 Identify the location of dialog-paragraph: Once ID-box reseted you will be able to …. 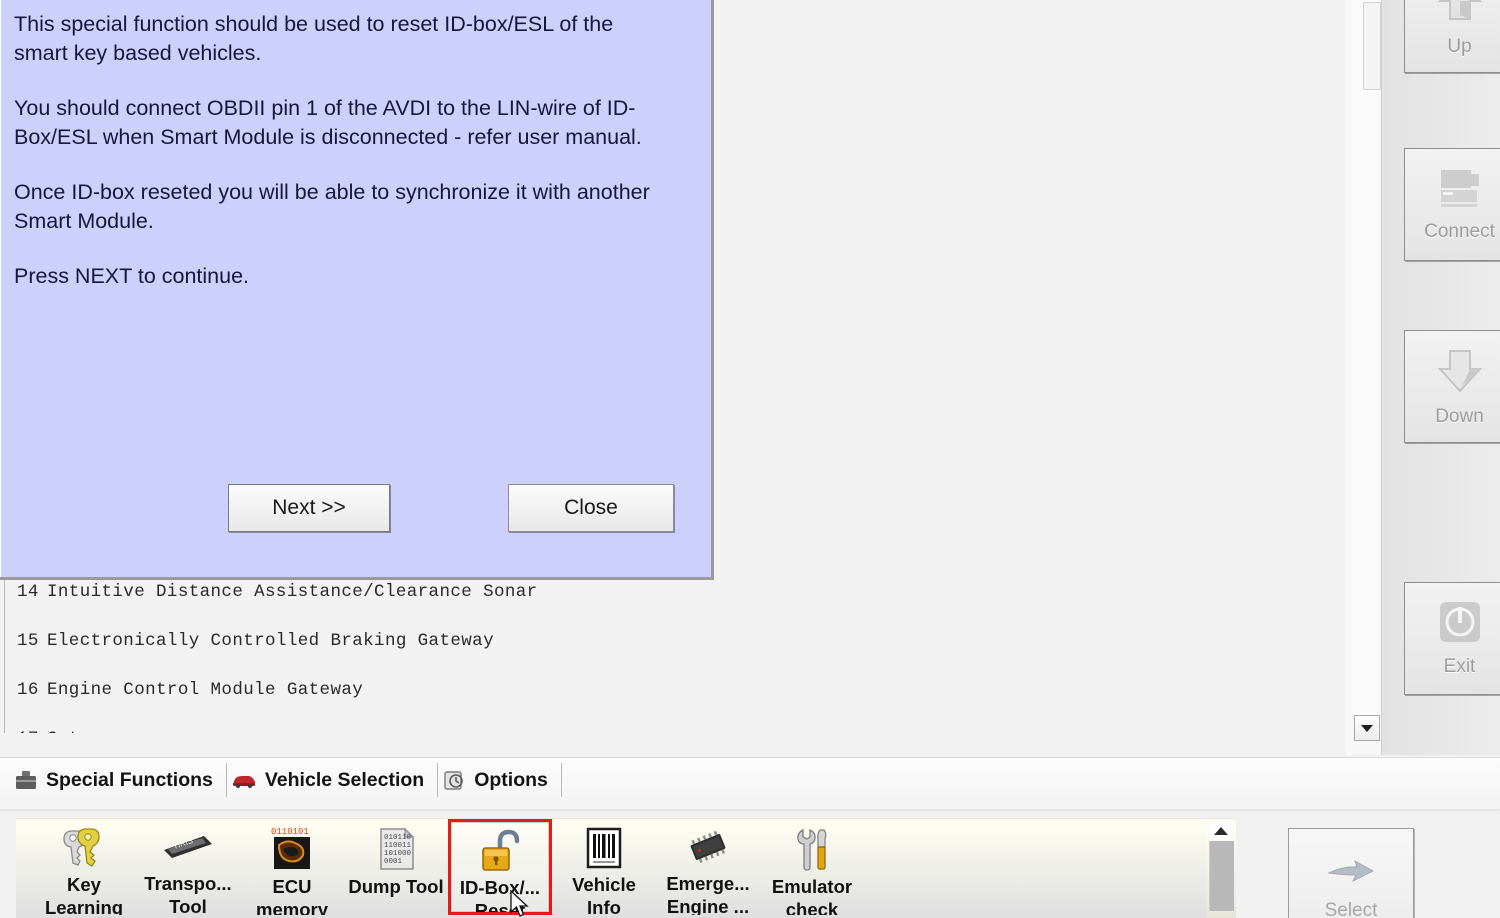
(332, 206).